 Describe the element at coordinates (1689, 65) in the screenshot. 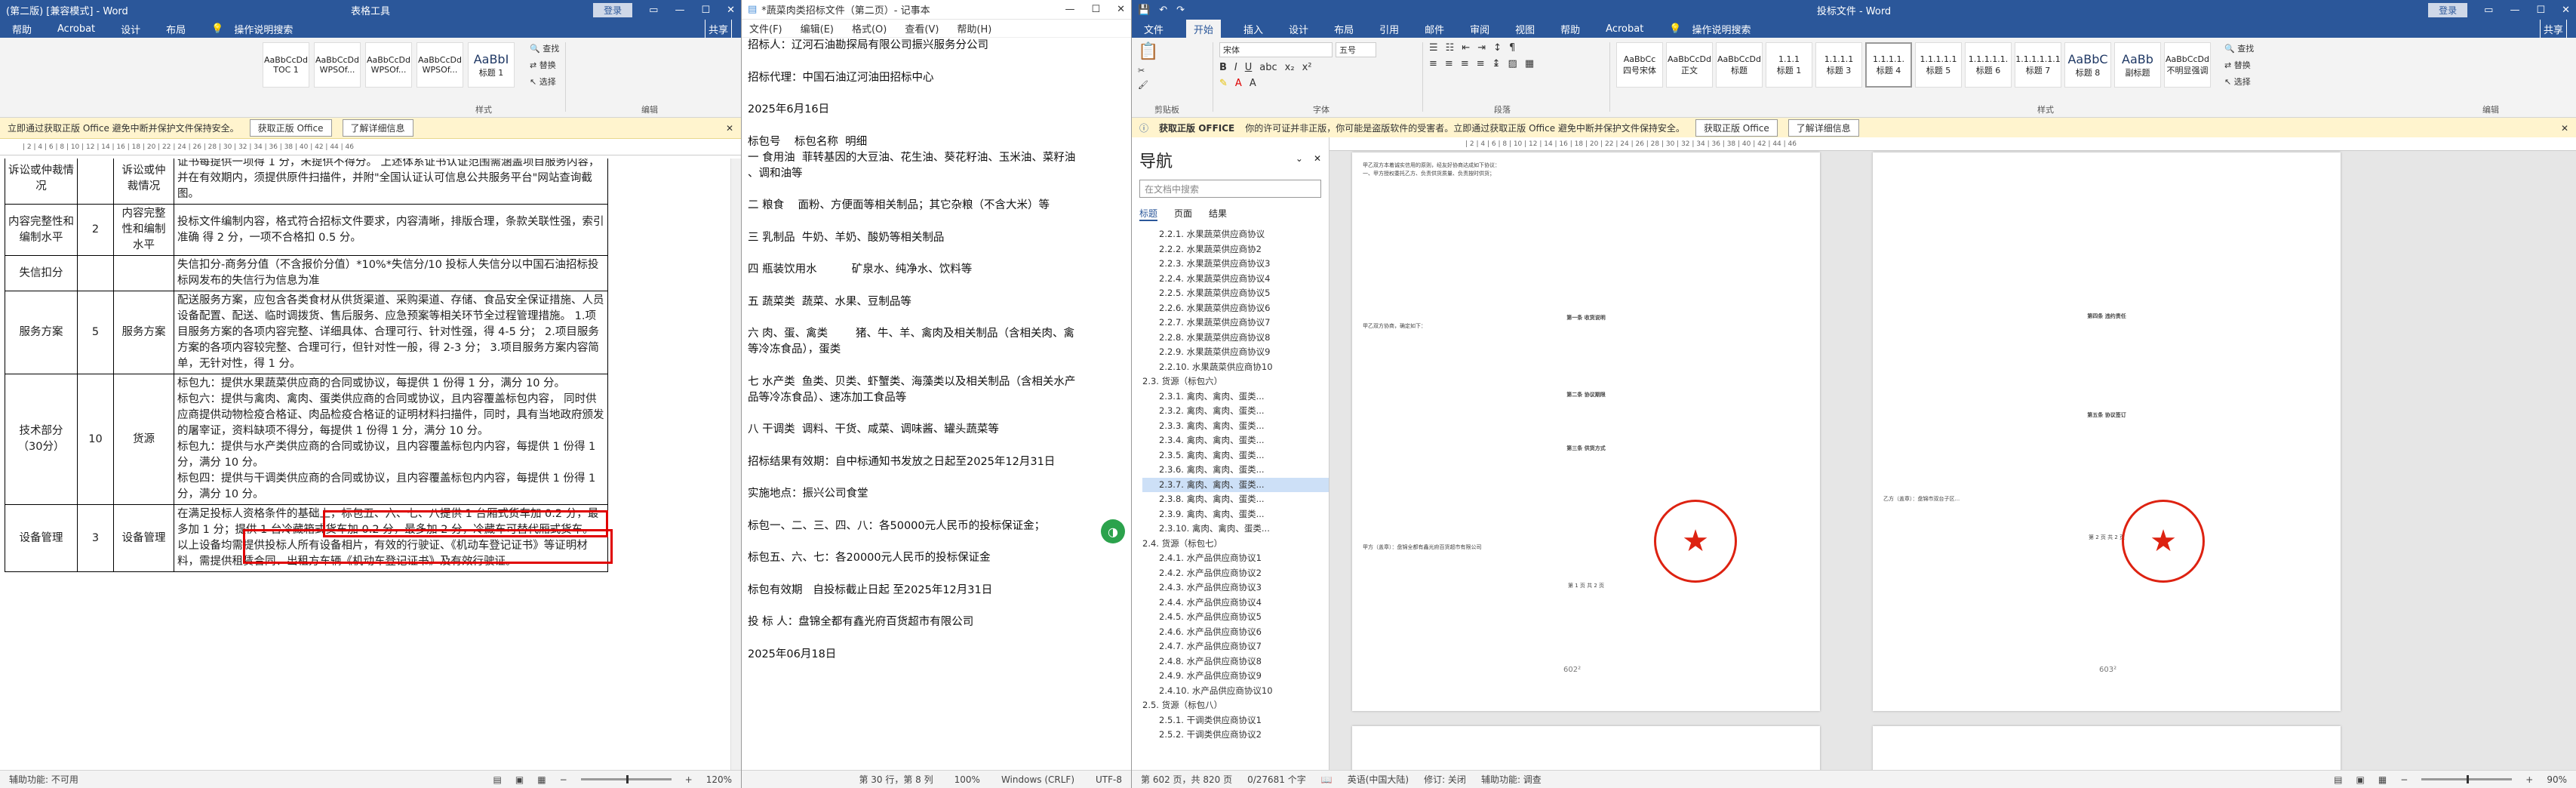

I see `style-item: AaBbCcDd 正文` at that location.